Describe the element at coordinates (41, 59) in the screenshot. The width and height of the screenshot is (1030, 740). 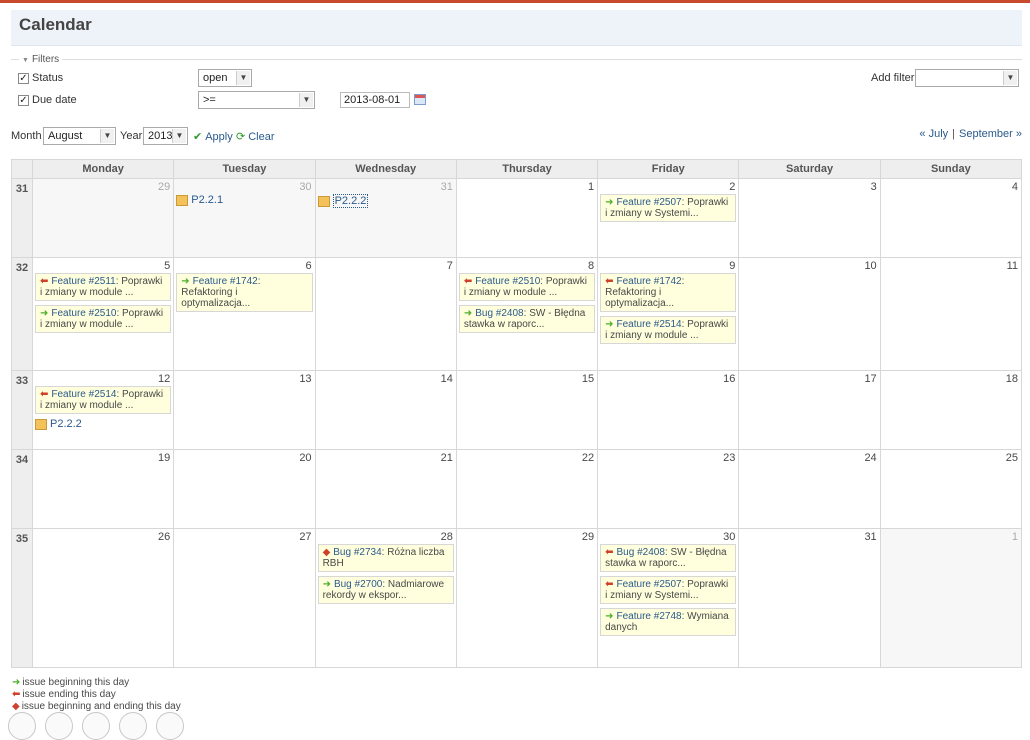
I see `filters-legend: ▼ Filters` at that location.